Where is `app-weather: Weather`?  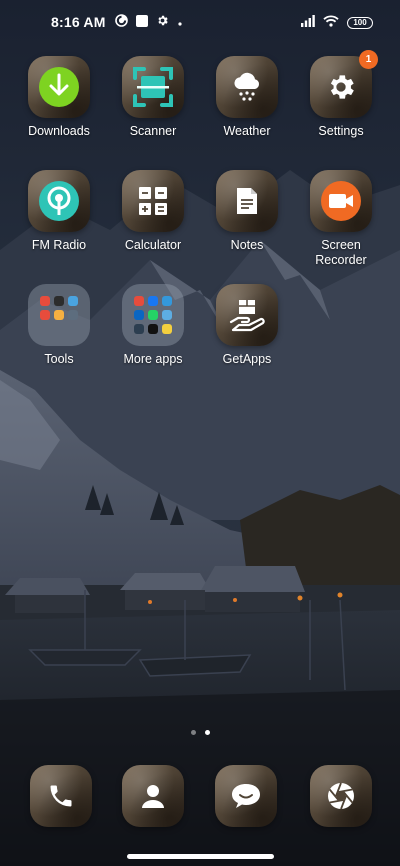
app-weather: Weather is located at coordinates (247, 97).